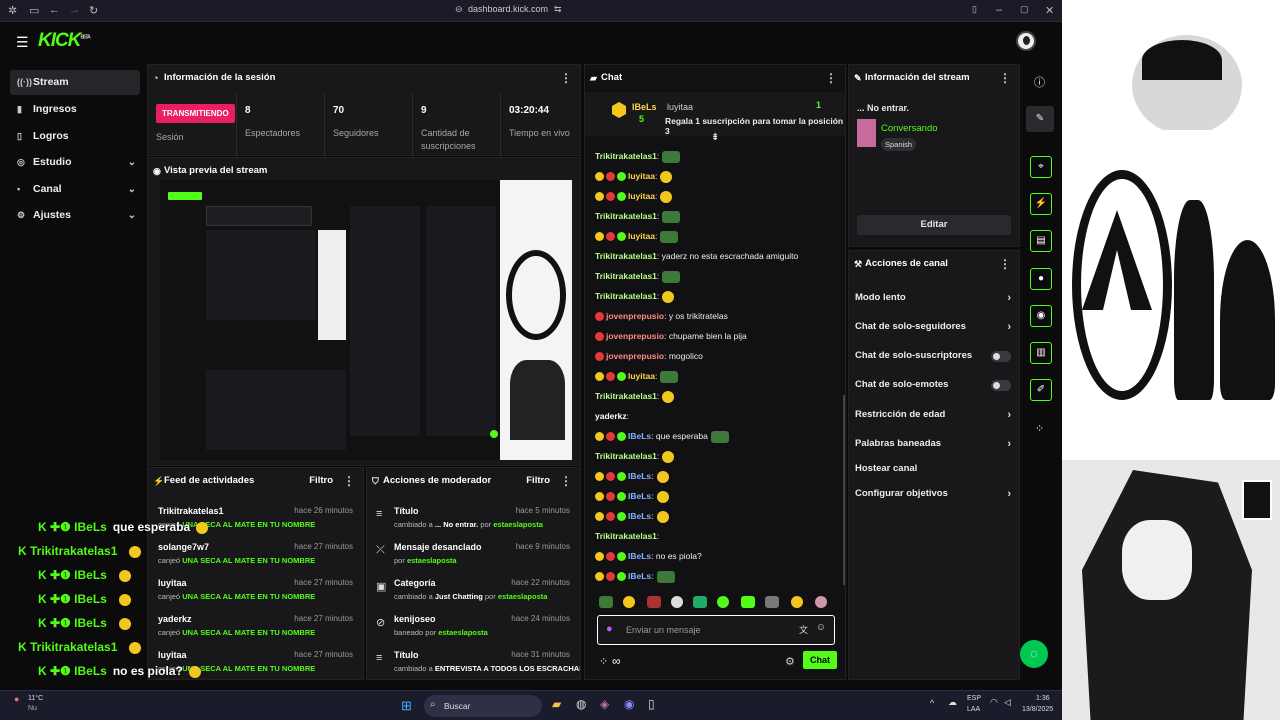 This screenshot has width=1280, height=720. Describe the element at coordinates (483, 706) in the screenshot. I see `taskbar-search: ⌕ Buscar` at that location.